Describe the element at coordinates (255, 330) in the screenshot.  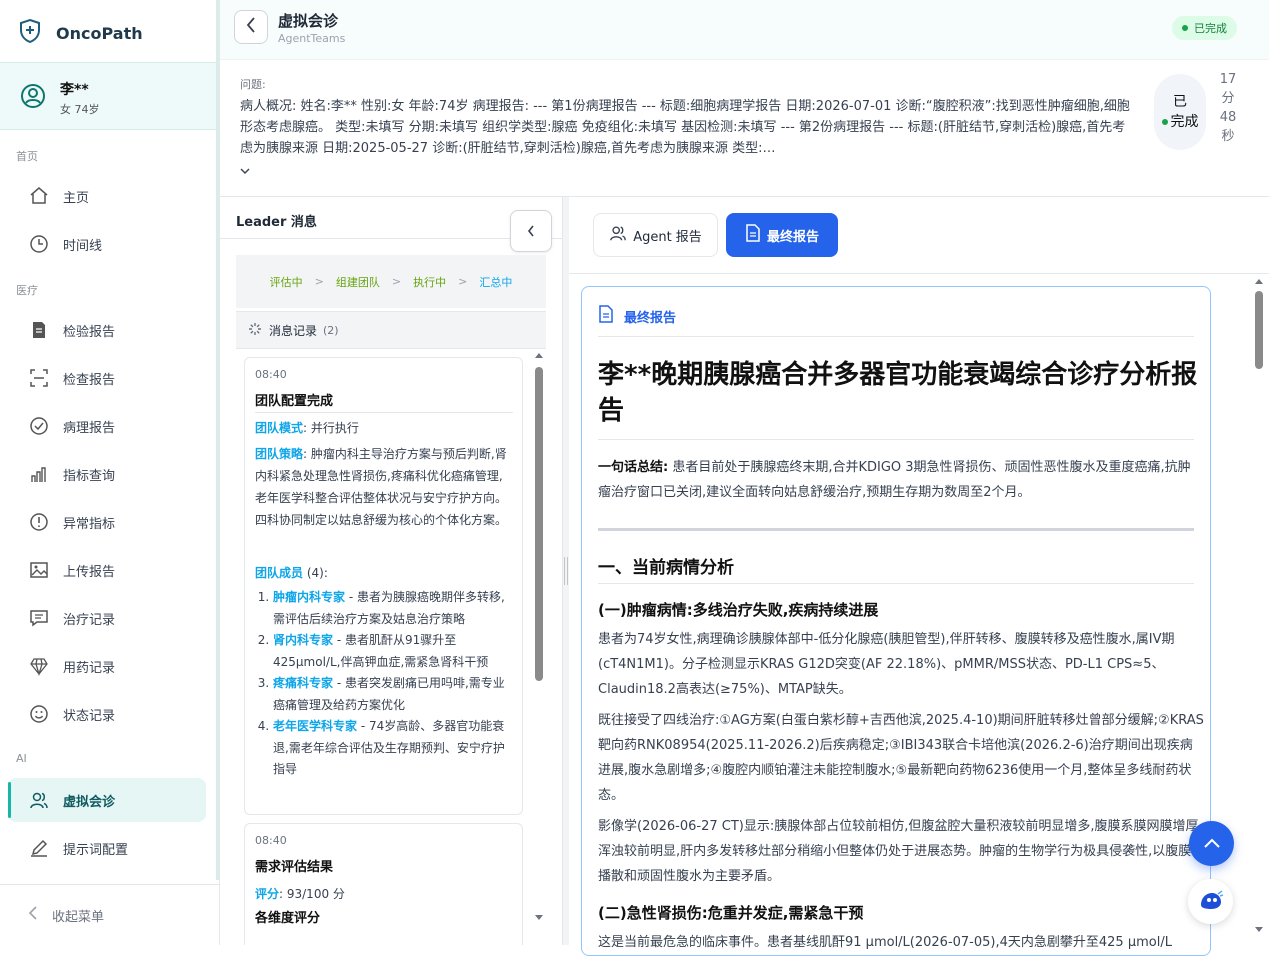
I see `loader-icon` at that location.